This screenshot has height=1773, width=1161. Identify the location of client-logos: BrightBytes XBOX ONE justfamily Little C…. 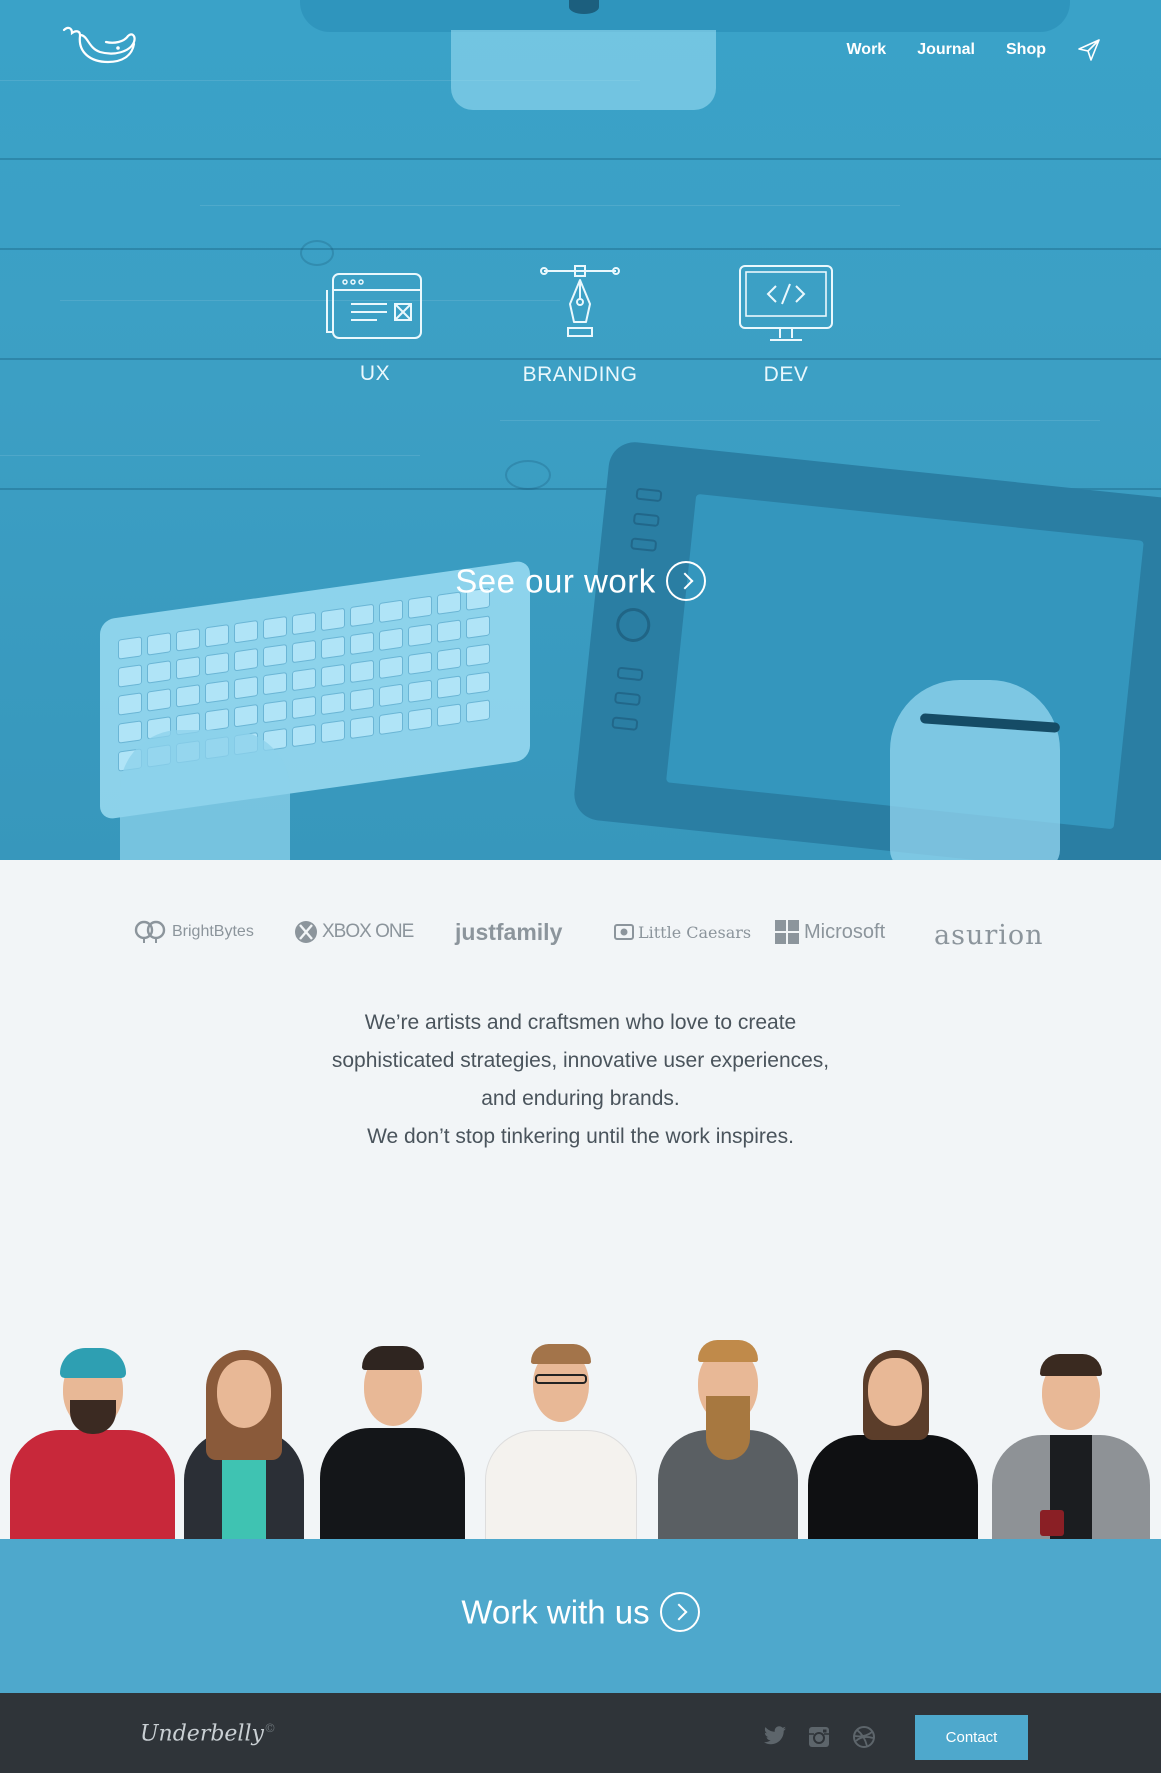
(580, 935).